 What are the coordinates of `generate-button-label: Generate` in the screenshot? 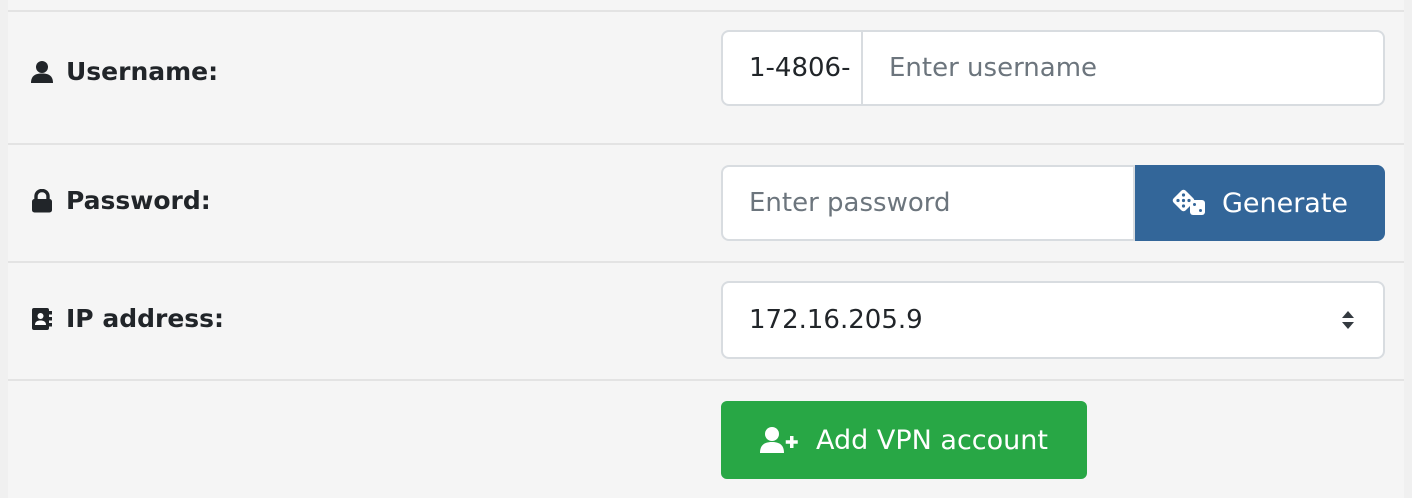 It's located at (1285, 203).